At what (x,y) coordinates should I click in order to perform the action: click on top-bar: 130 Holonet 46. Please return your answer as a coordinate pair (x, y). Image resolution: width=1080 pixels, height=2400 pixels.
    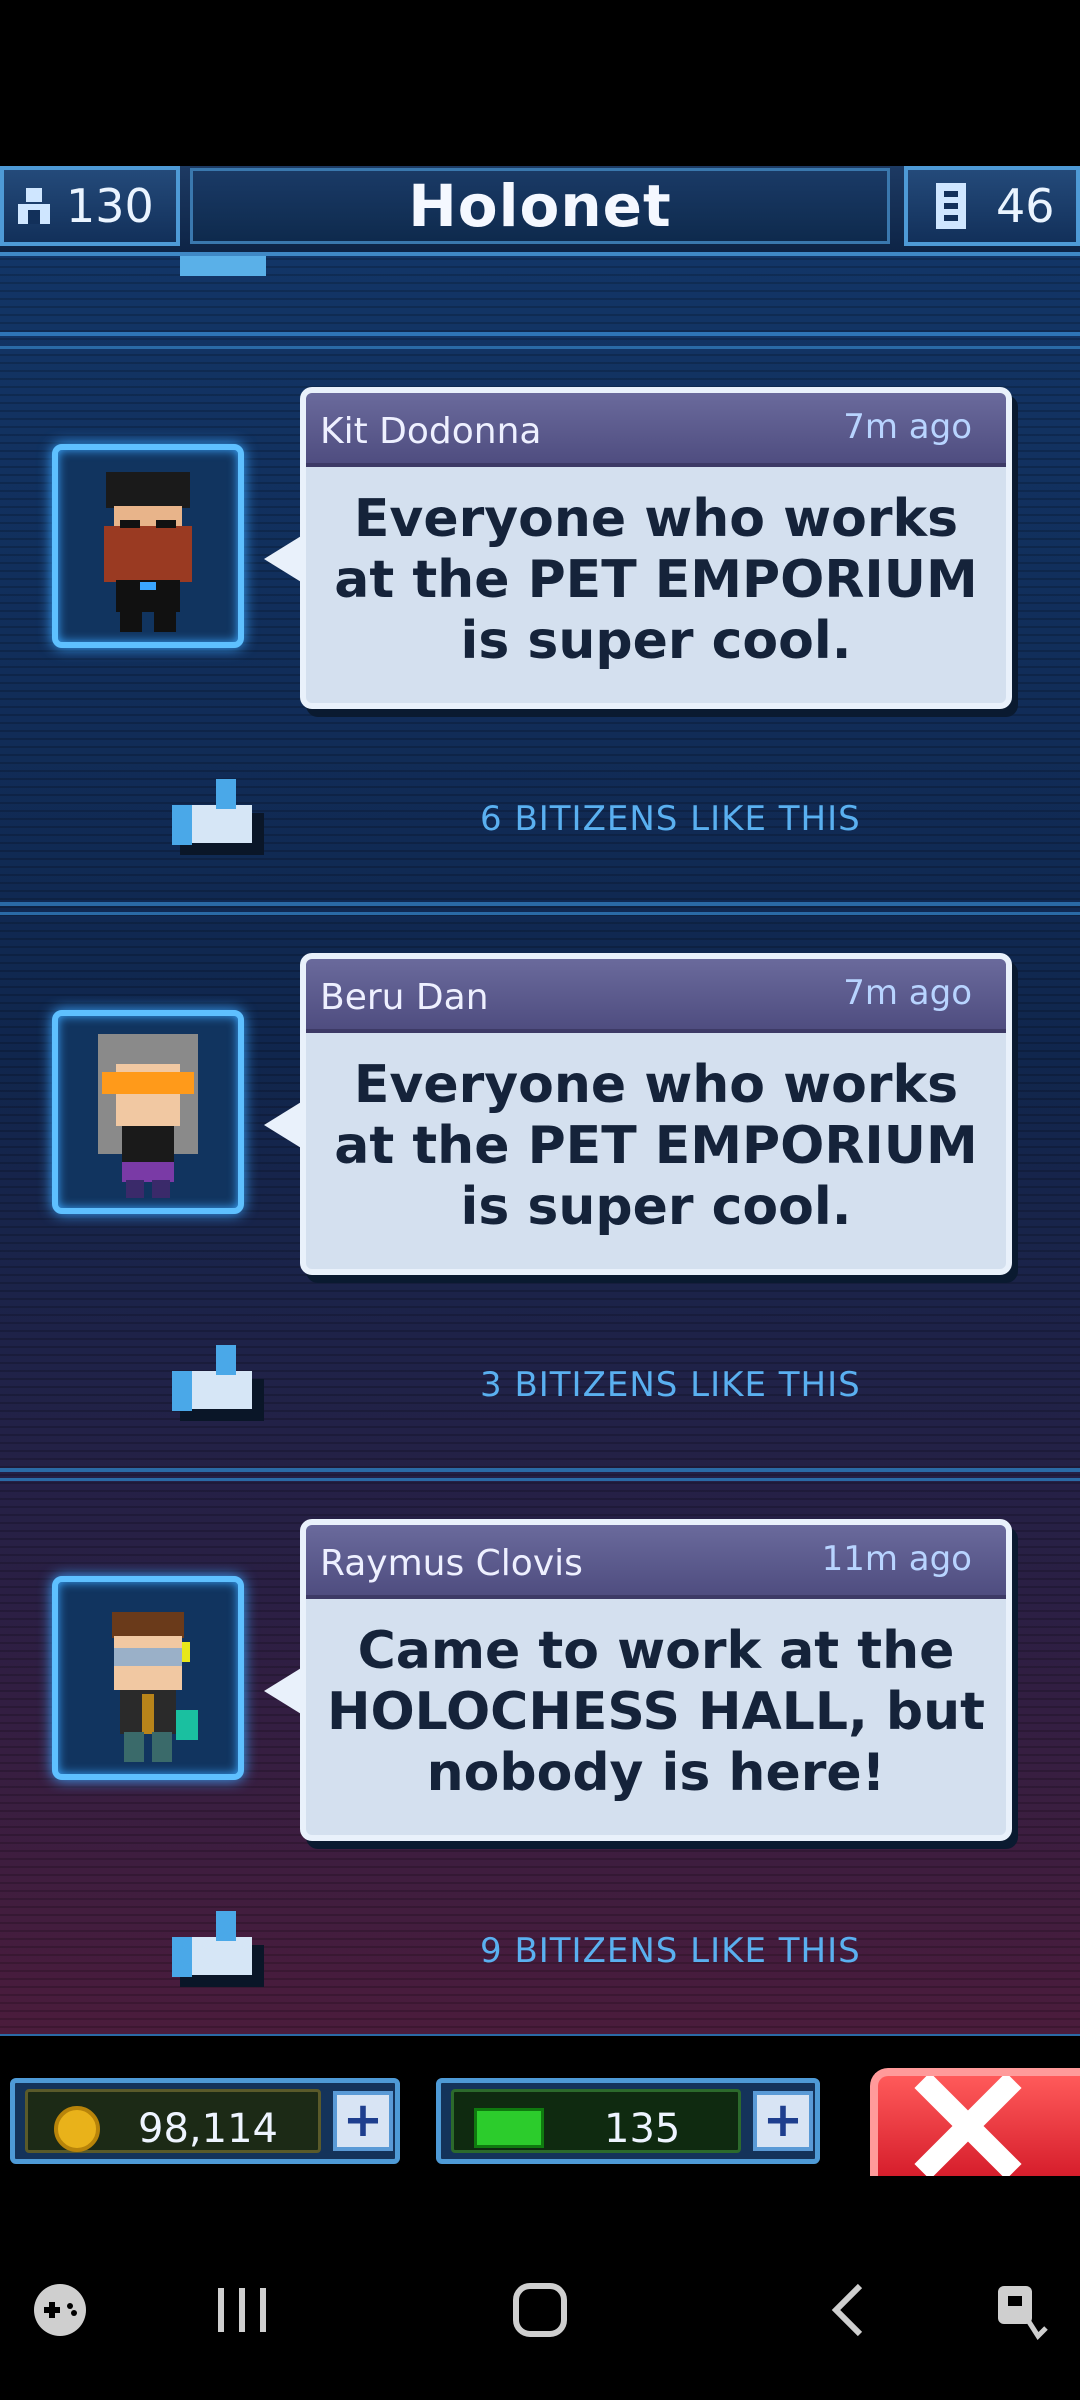
    Looking at the image, I should click on (540, 211).